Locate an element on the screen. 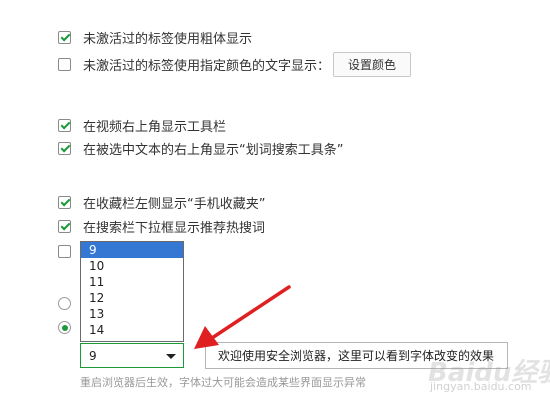 The height and width of the screenshot is (400, 550). search-hot-label: 在搜索栏下拉框显示推荐热搜词 is located at coordinates (174, 228).